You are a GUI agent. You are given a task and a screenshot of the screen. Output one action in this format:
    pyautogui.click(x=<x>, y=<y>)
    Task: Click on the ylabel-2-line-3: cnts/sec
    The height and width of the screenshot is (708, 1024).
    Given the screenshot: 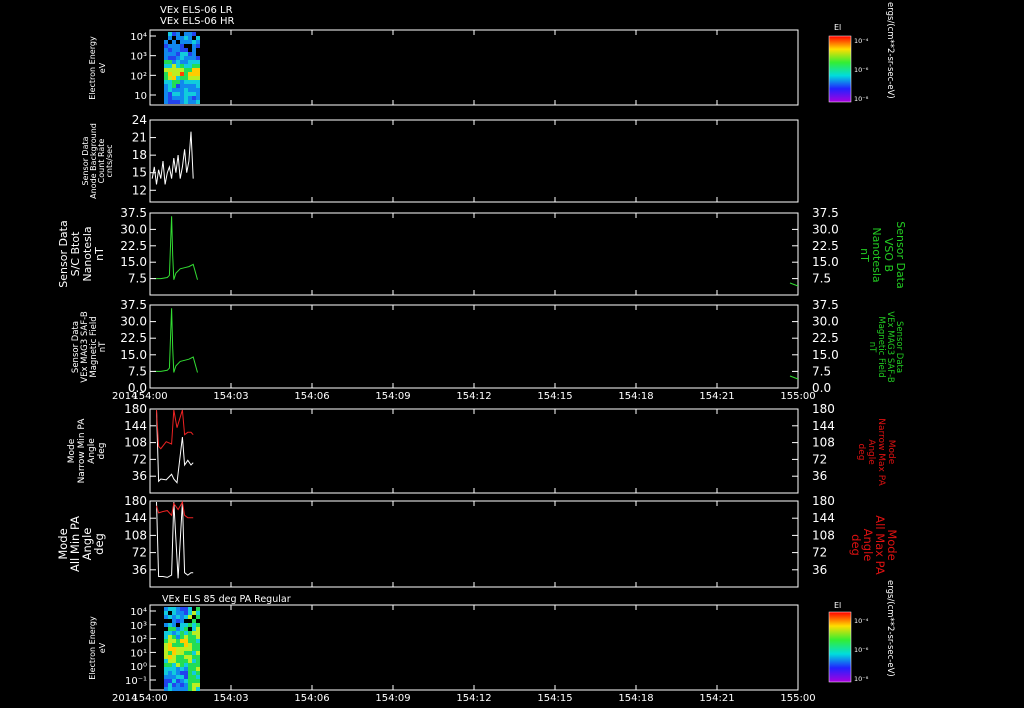 What is the action you would take?
    pyautogui.click(x=109, y=161)
    